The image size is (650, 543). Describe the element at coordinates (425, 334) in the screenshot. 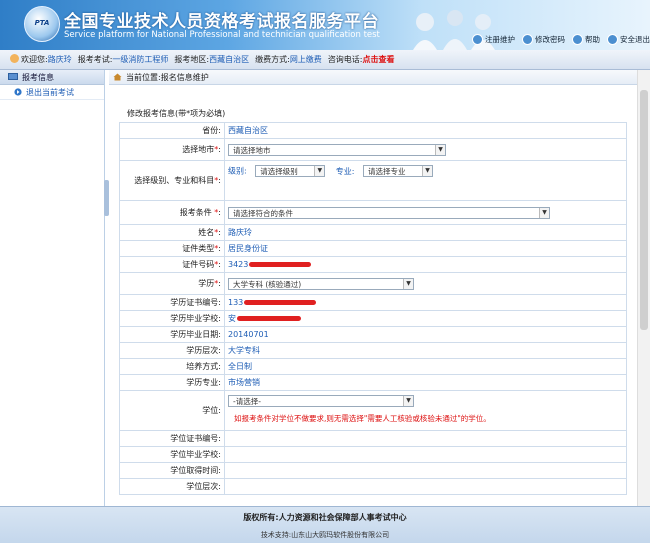

I see `edu-date-value: 20140701` at that location.